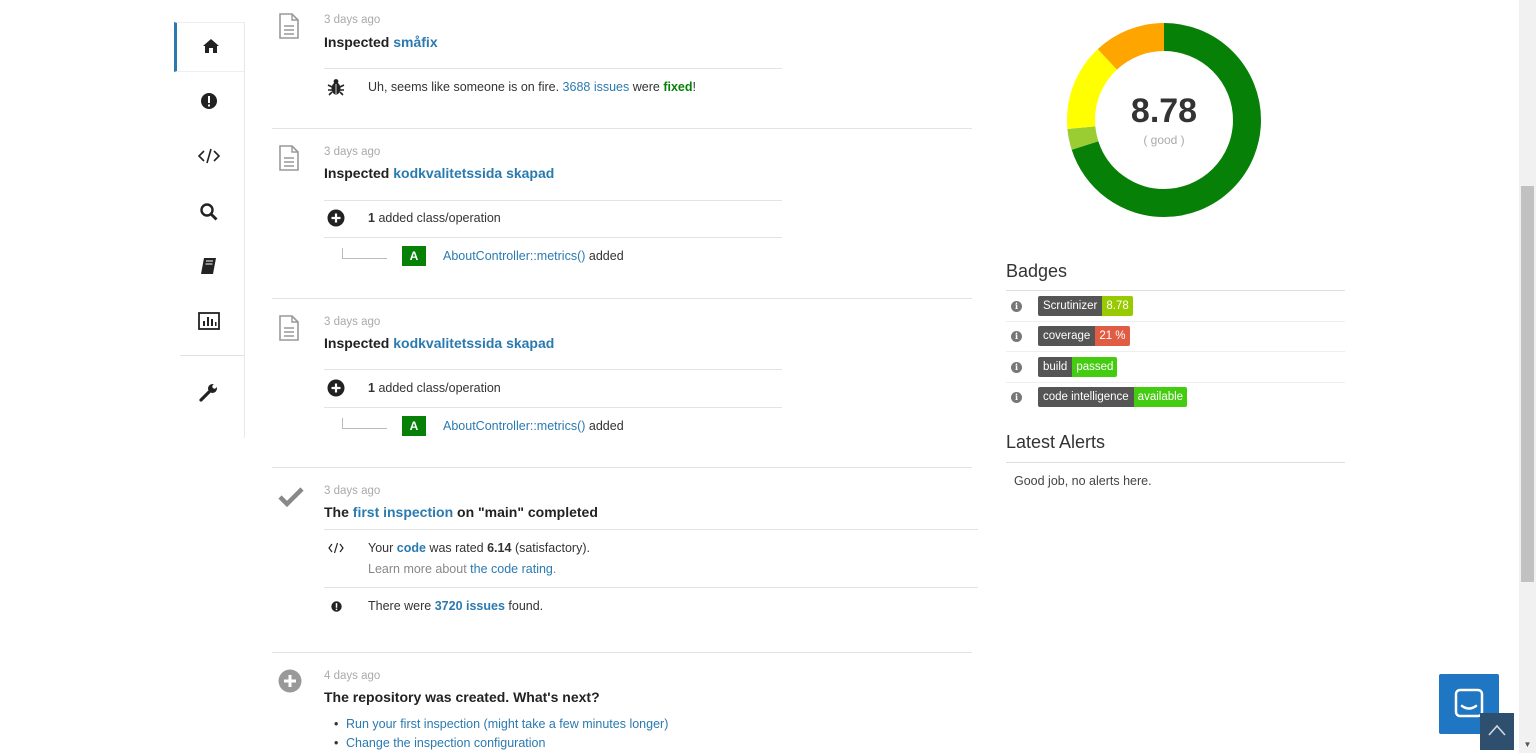  I want to click on nav-divider, so click(212, 355).